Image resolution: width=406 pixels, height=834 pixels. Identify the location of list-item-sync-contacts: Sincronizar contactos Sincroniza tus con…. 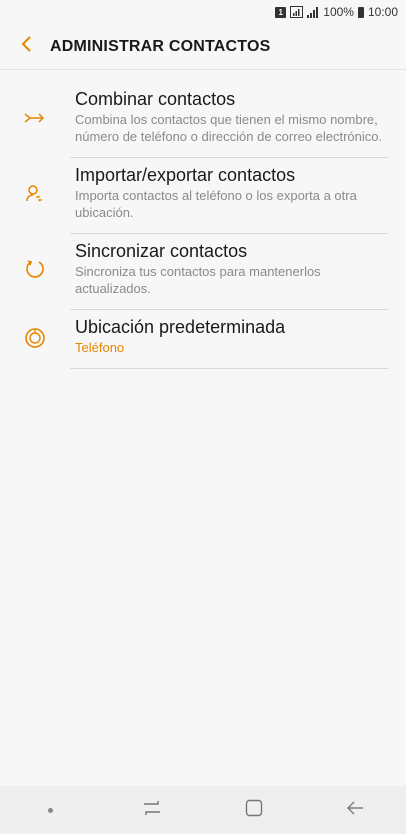
(203, 272).